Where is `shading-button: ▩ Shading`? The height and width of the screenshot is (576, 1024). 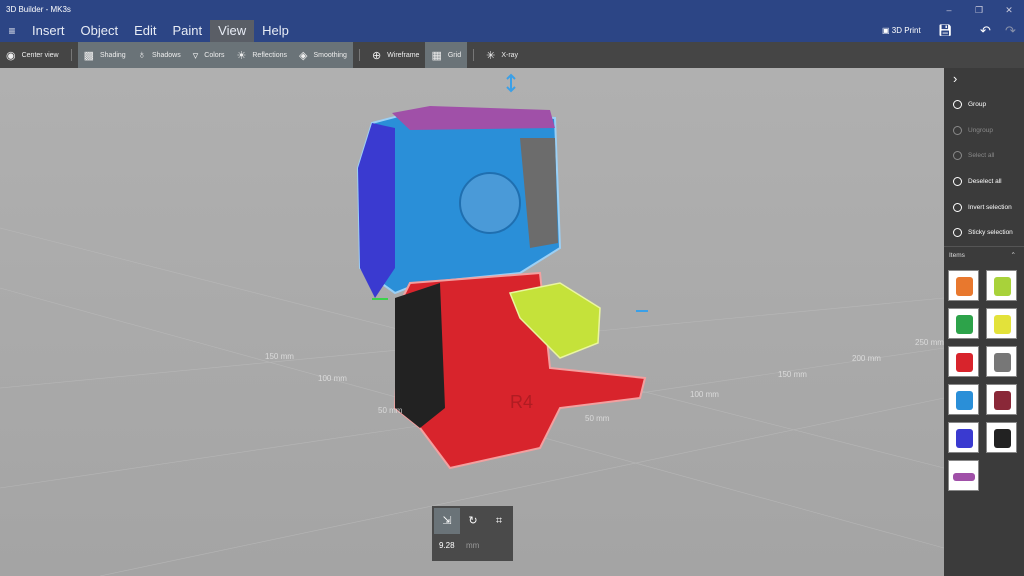 shading-button: ▩ Shading is located at coordinates (105, 55).